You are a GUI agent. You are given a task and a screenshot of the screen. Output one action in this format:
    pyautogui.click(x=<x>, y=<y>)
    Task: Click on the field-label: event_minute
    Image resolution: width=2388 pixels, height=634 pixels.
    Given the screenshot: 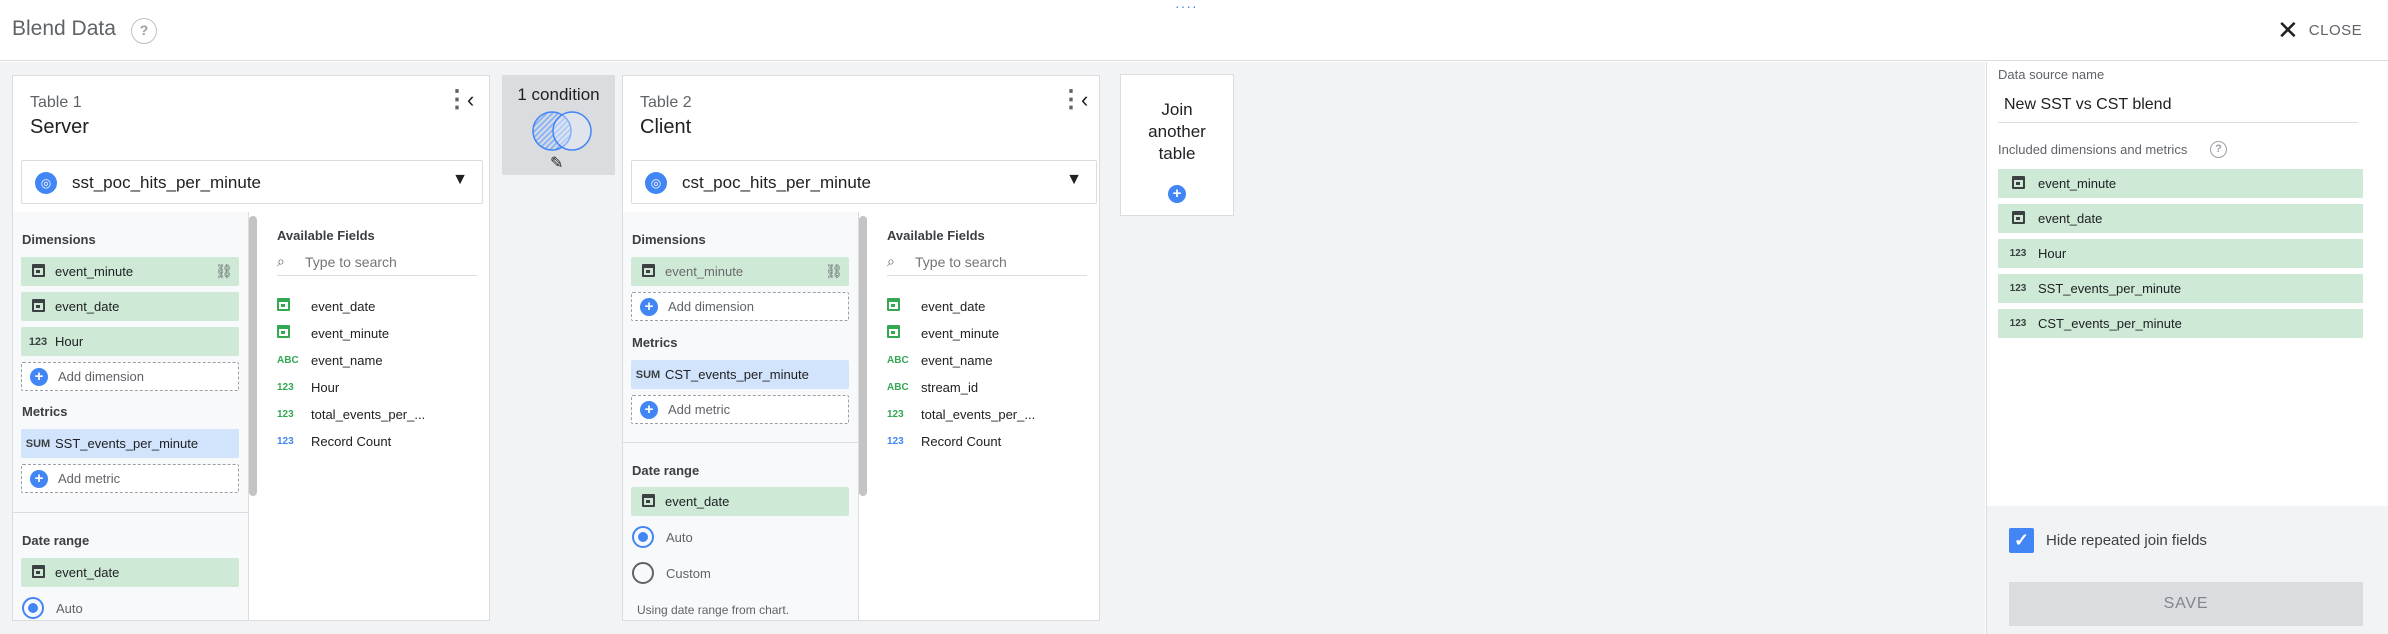 What is the action you would take?
    pyautogui.click(x=350, y=333)
    